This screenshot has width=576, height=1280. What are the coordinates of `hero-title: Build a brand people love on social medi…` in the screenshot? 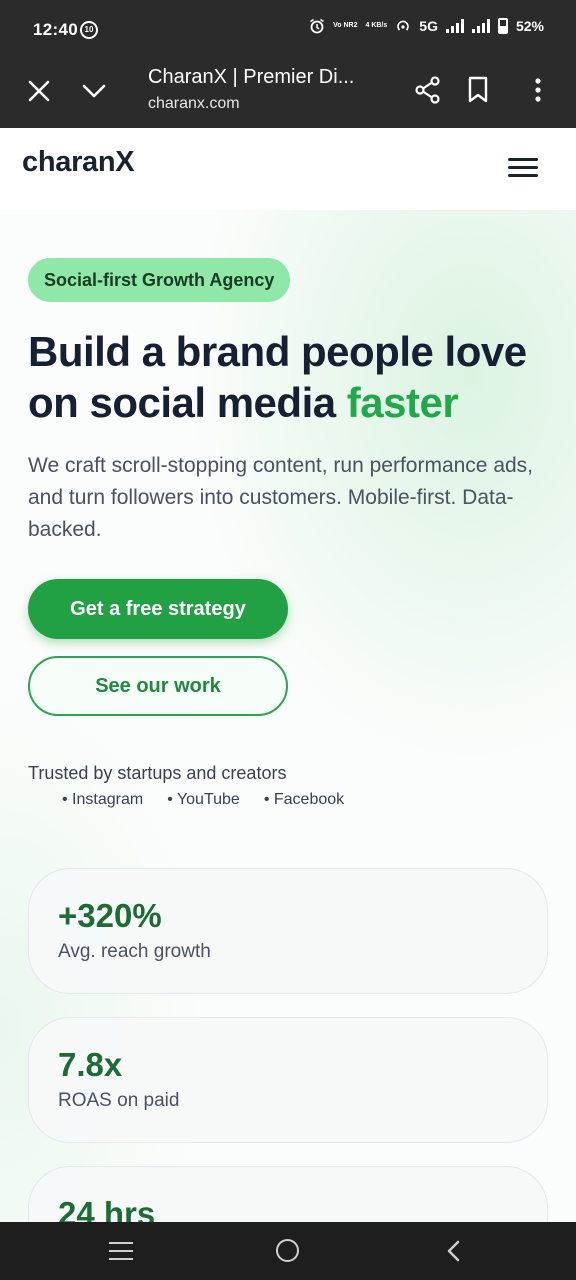 It's located at (293, 377).